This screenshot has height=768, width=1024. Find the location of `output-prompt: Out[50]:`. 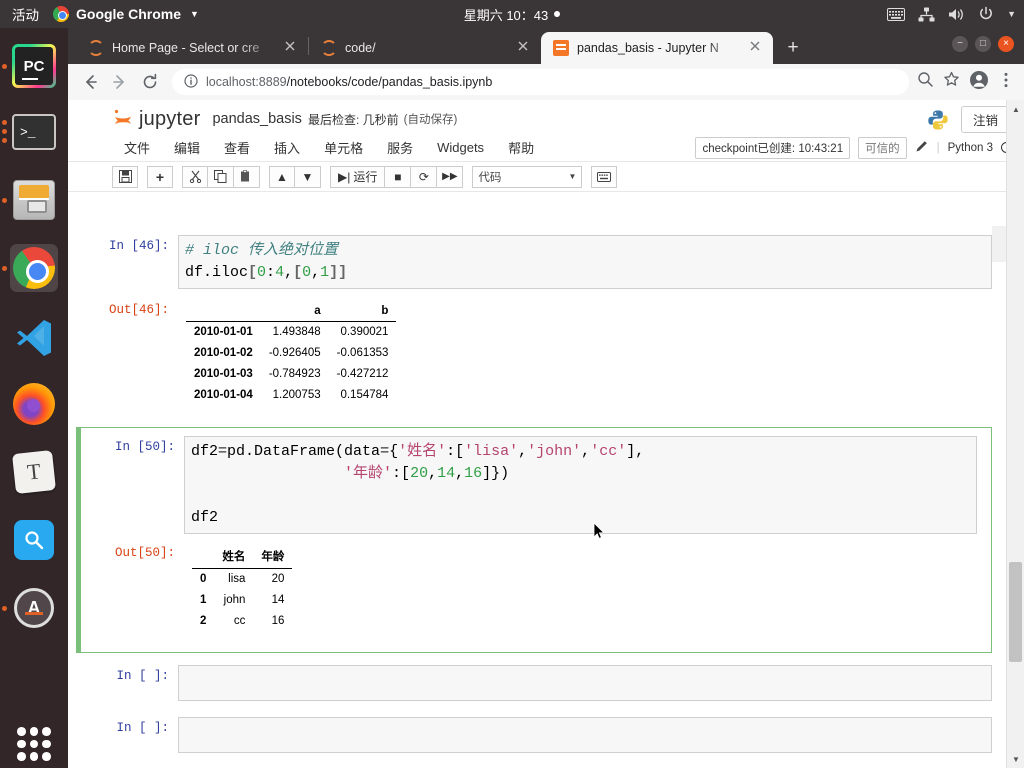

output-prompt: Out[50]: is located at coordinates (144, 553).